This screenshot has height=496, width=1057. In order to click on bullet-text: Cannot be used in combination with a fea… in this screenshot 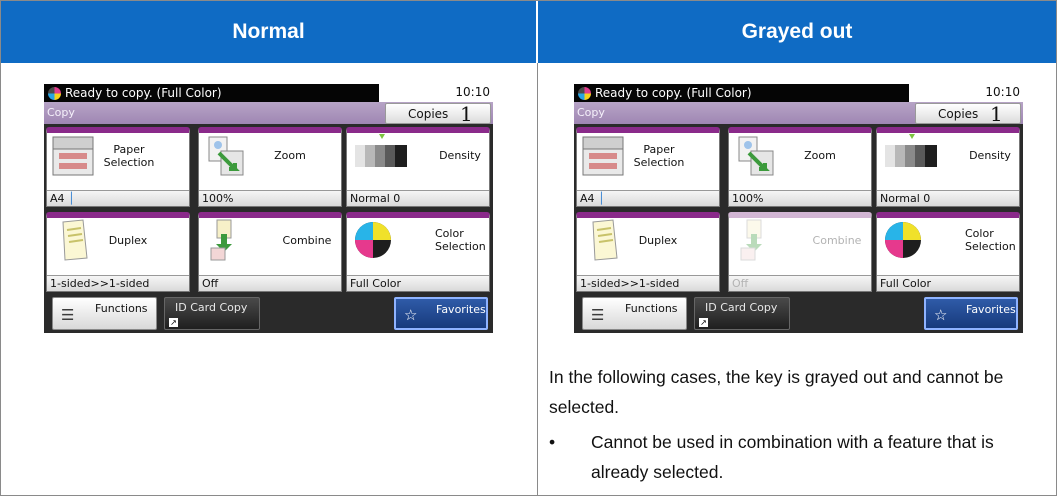, I will do `click(792, 457)`.